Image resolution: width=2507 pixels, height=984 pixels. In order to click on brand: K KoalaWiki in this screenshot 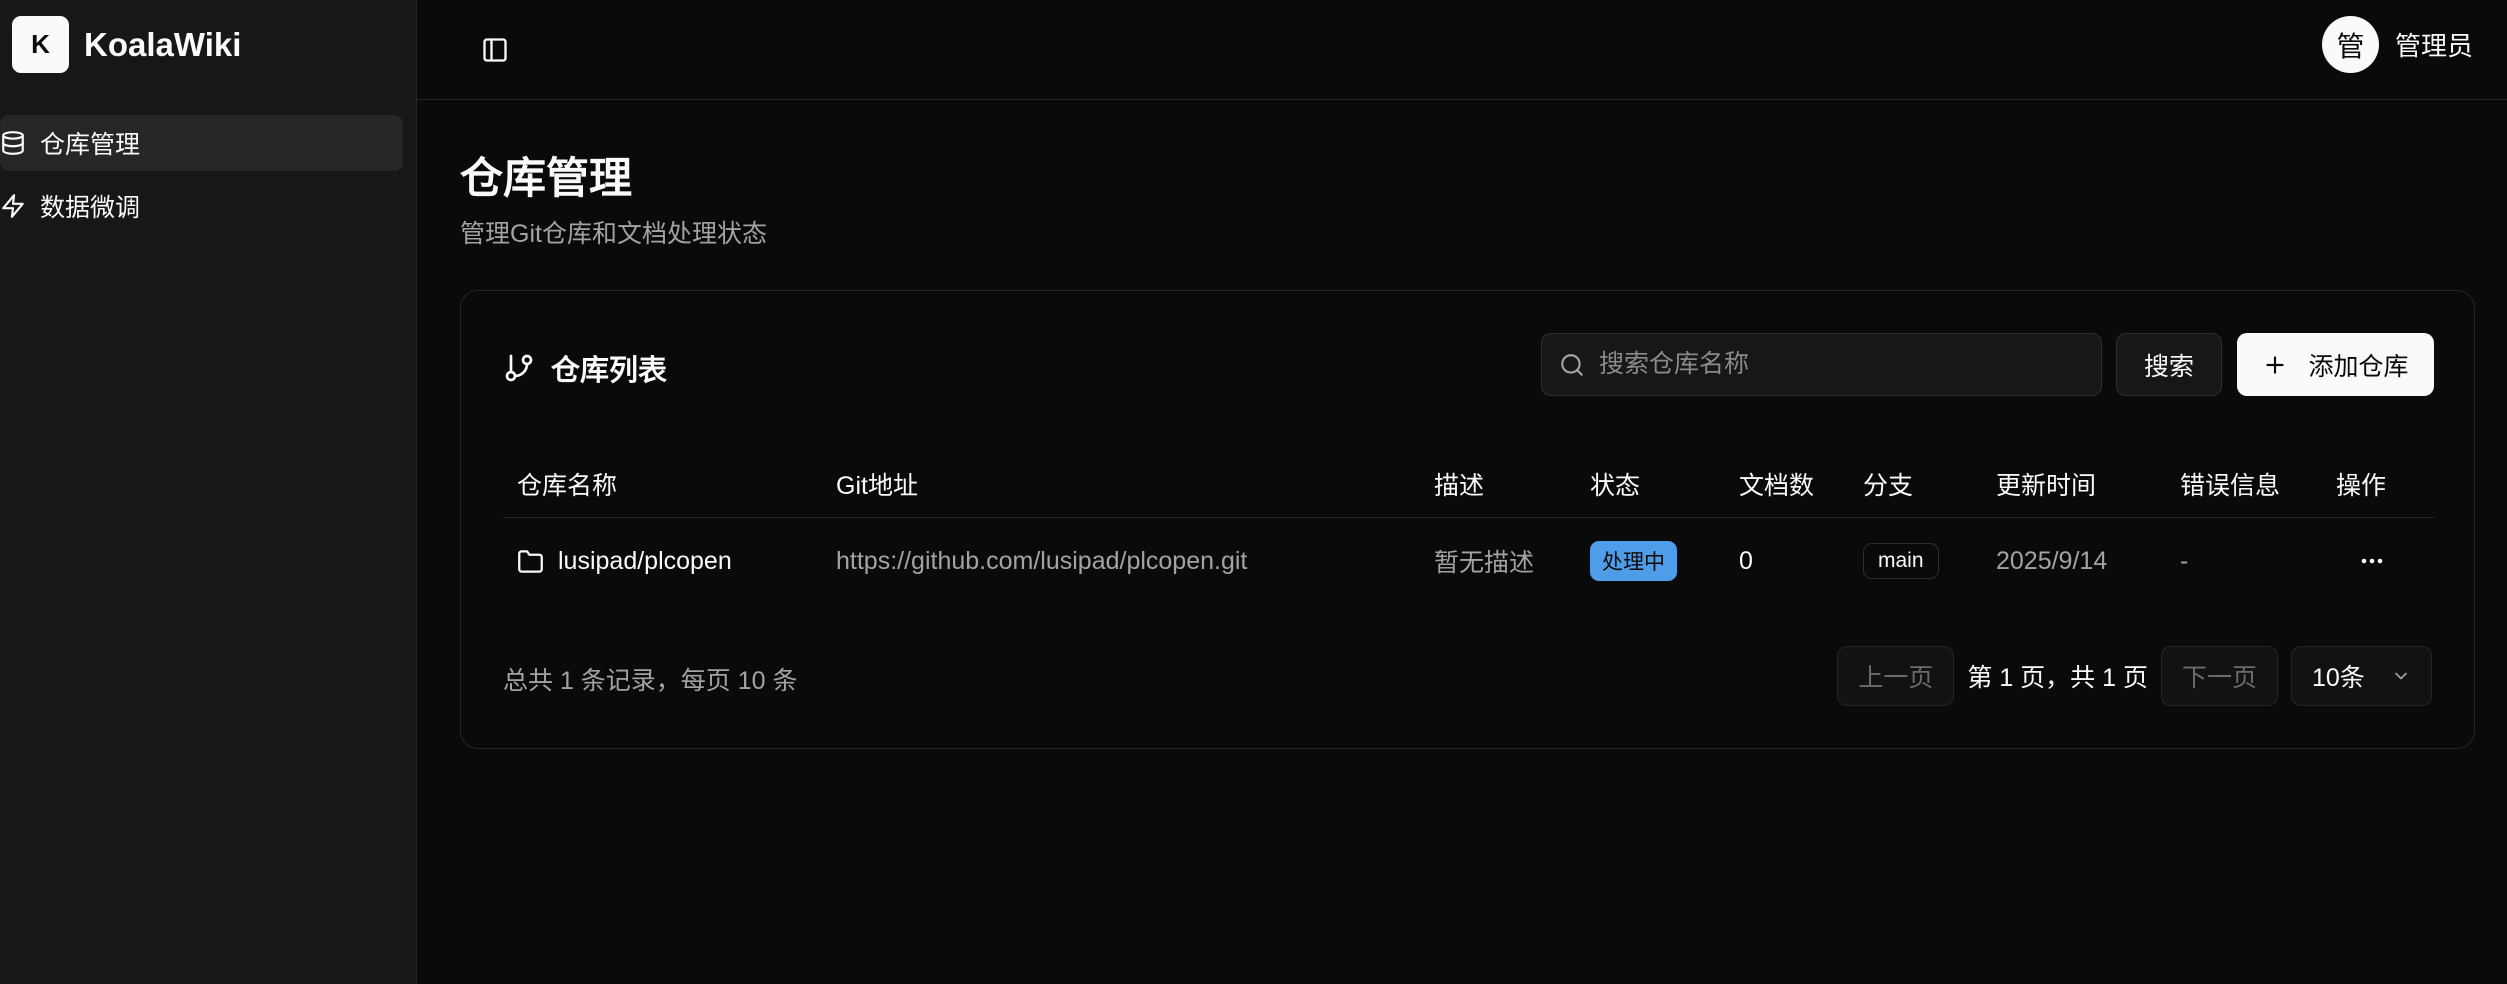, I will do `click(126, 44)`.